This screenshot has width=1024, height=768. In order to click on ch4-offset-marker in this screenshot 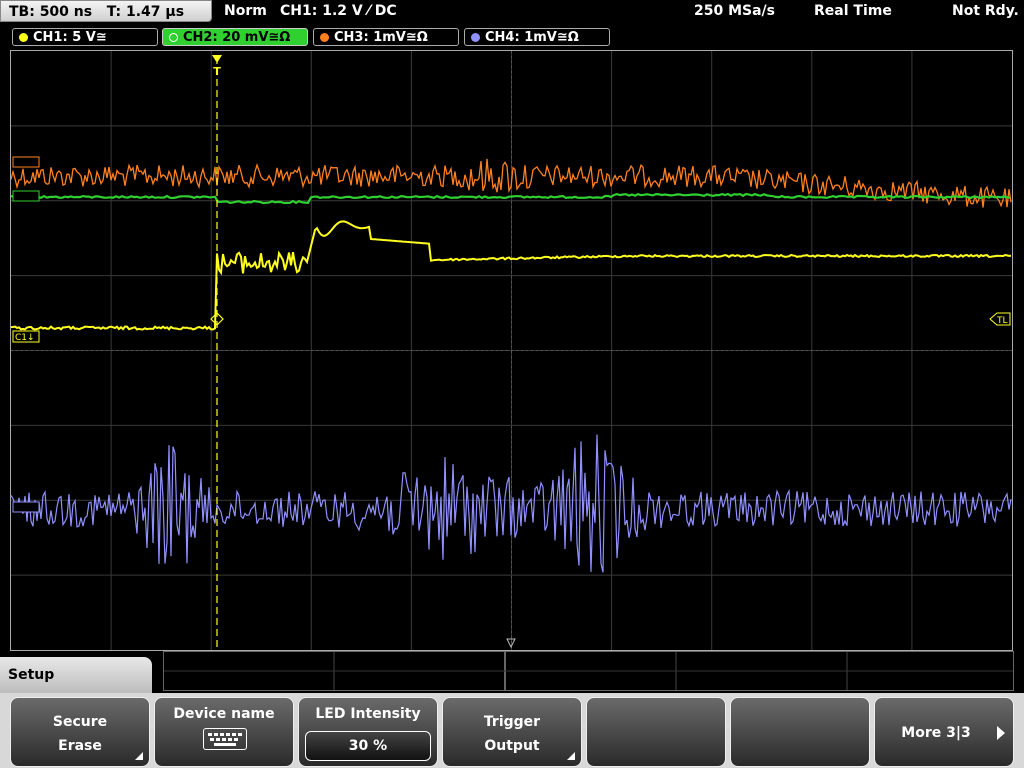, I will do `click(26, 507)`.